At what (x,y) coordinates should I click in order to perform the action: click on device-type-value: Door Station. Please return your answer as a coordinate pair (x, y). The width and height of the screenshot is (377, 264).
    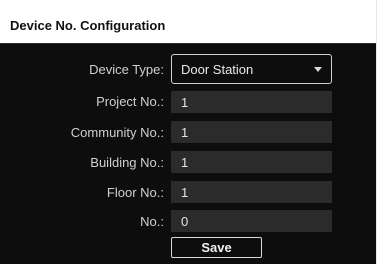
    Looking at the image, I should click on (217, 69).